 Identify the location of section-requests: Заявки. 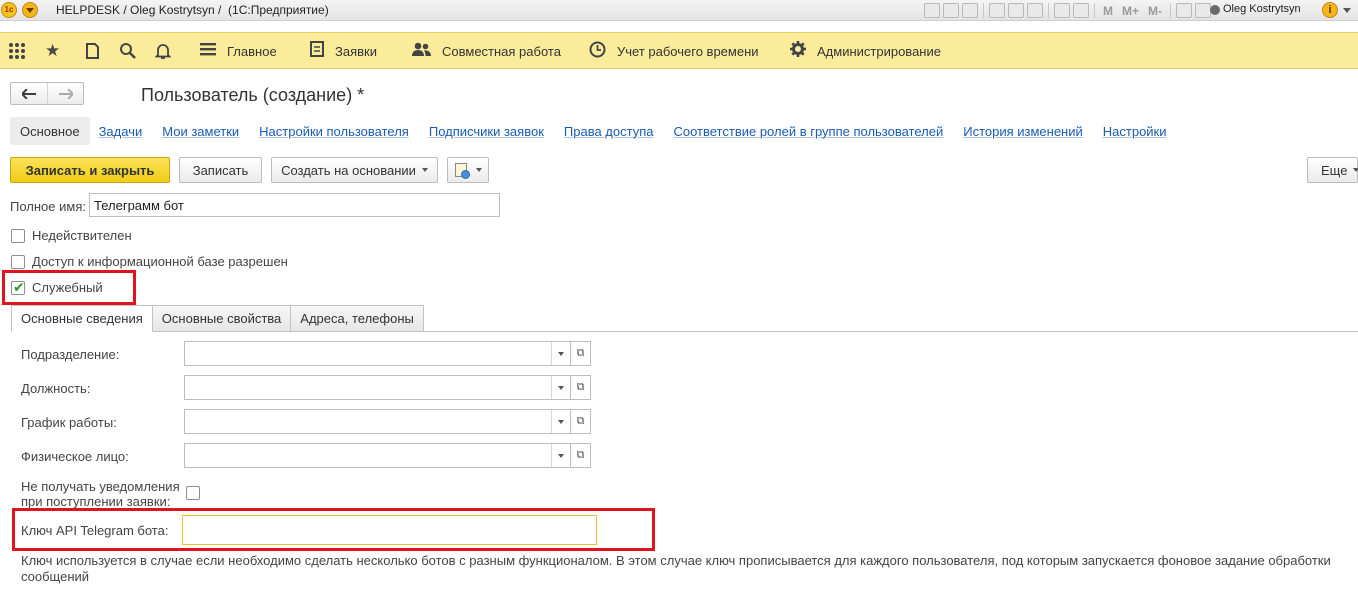
(343, 51).